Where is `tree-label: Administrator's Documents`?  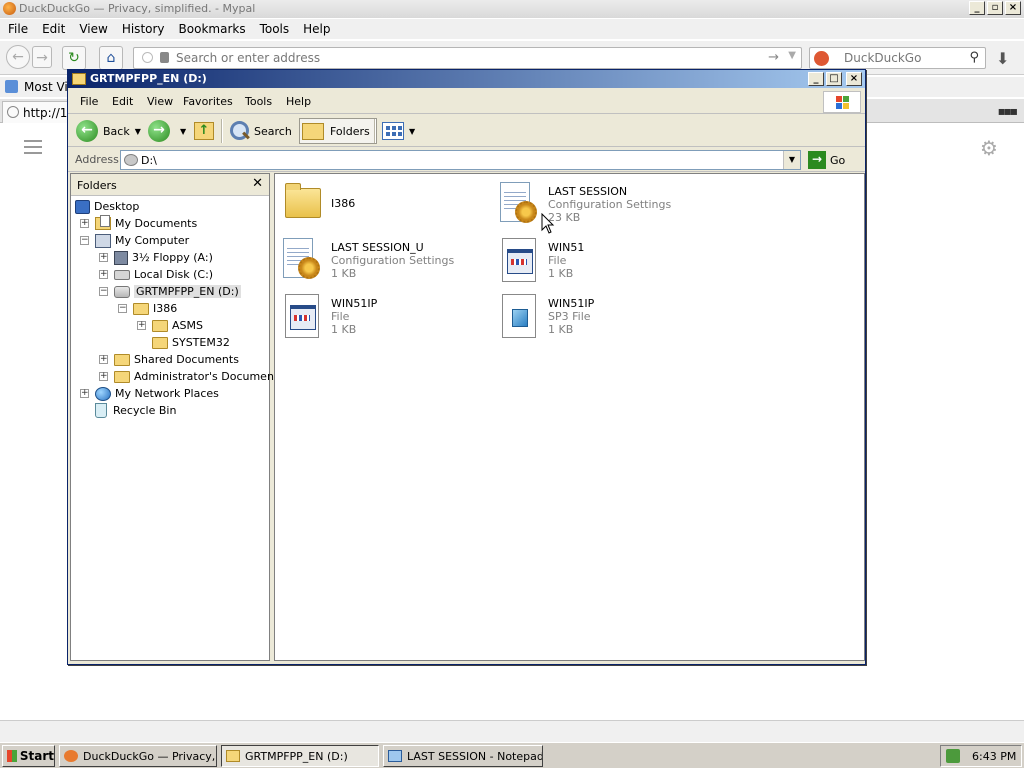
tree-label: Administrator's Documents is located at coordinates (209, 376).